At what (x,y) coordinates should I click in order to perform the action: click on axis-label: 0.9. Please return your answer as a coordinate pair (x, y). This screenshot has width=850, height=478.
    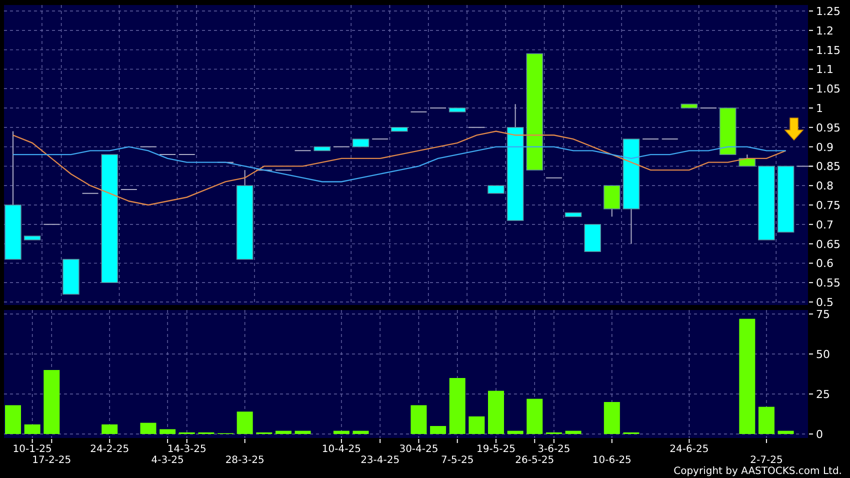
    Looking at the image, I should click on (825, 147).